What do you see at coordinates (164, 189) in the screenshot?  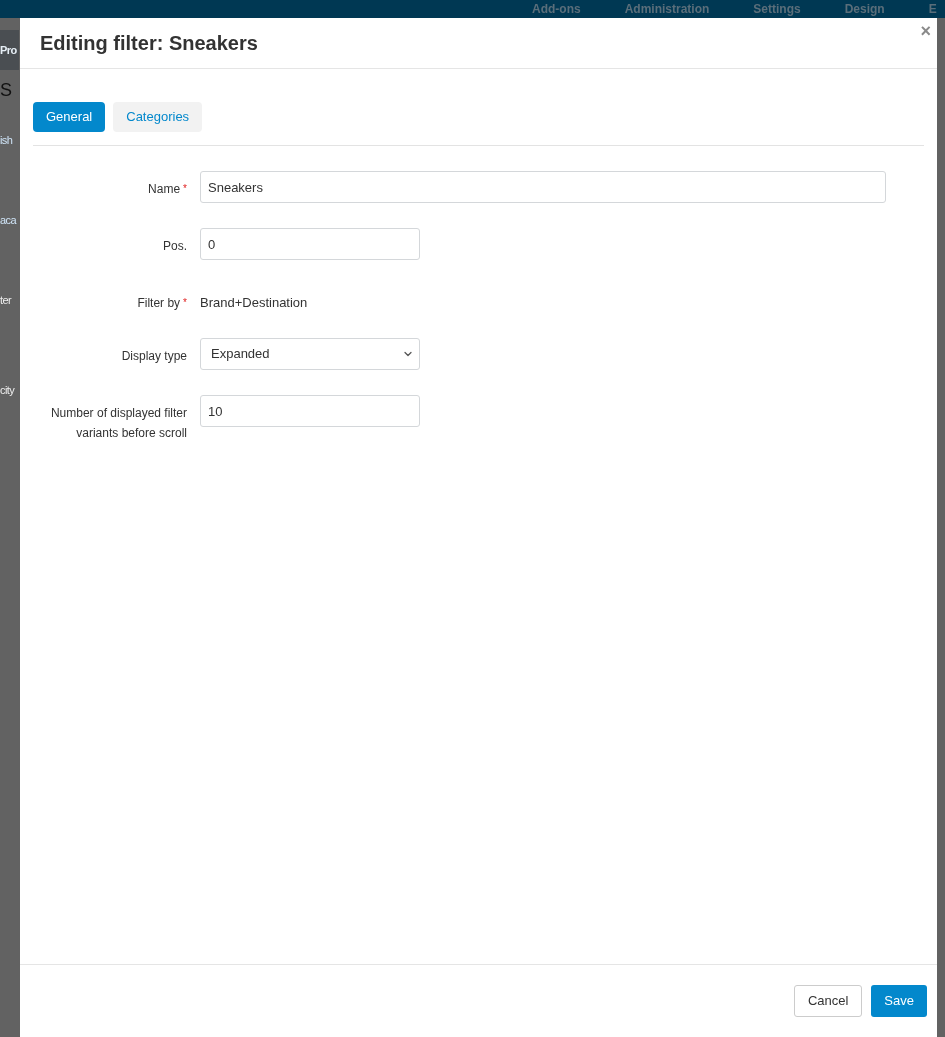 I see `field-label: Name` at bounding box center [164, 189].